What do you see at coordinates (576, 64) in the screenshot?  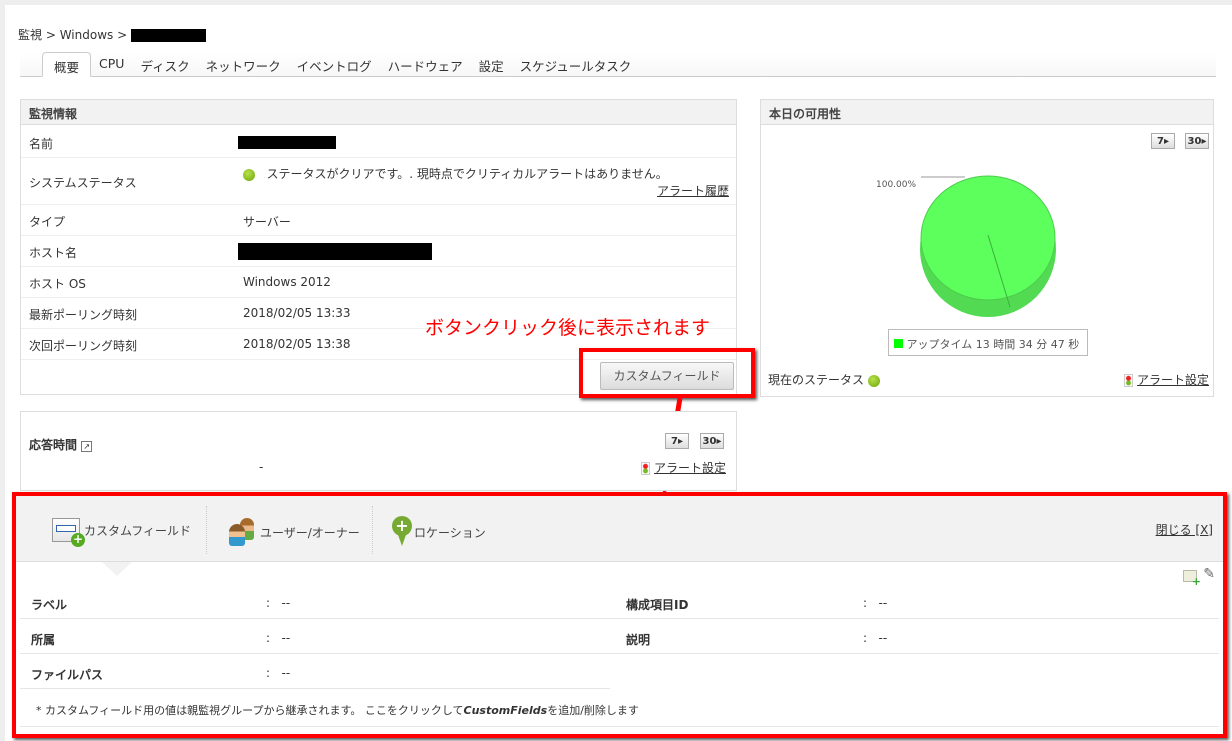 I see `tab-scheduled-tasks: スケジュールタスク` at bounding box center [576, 64].